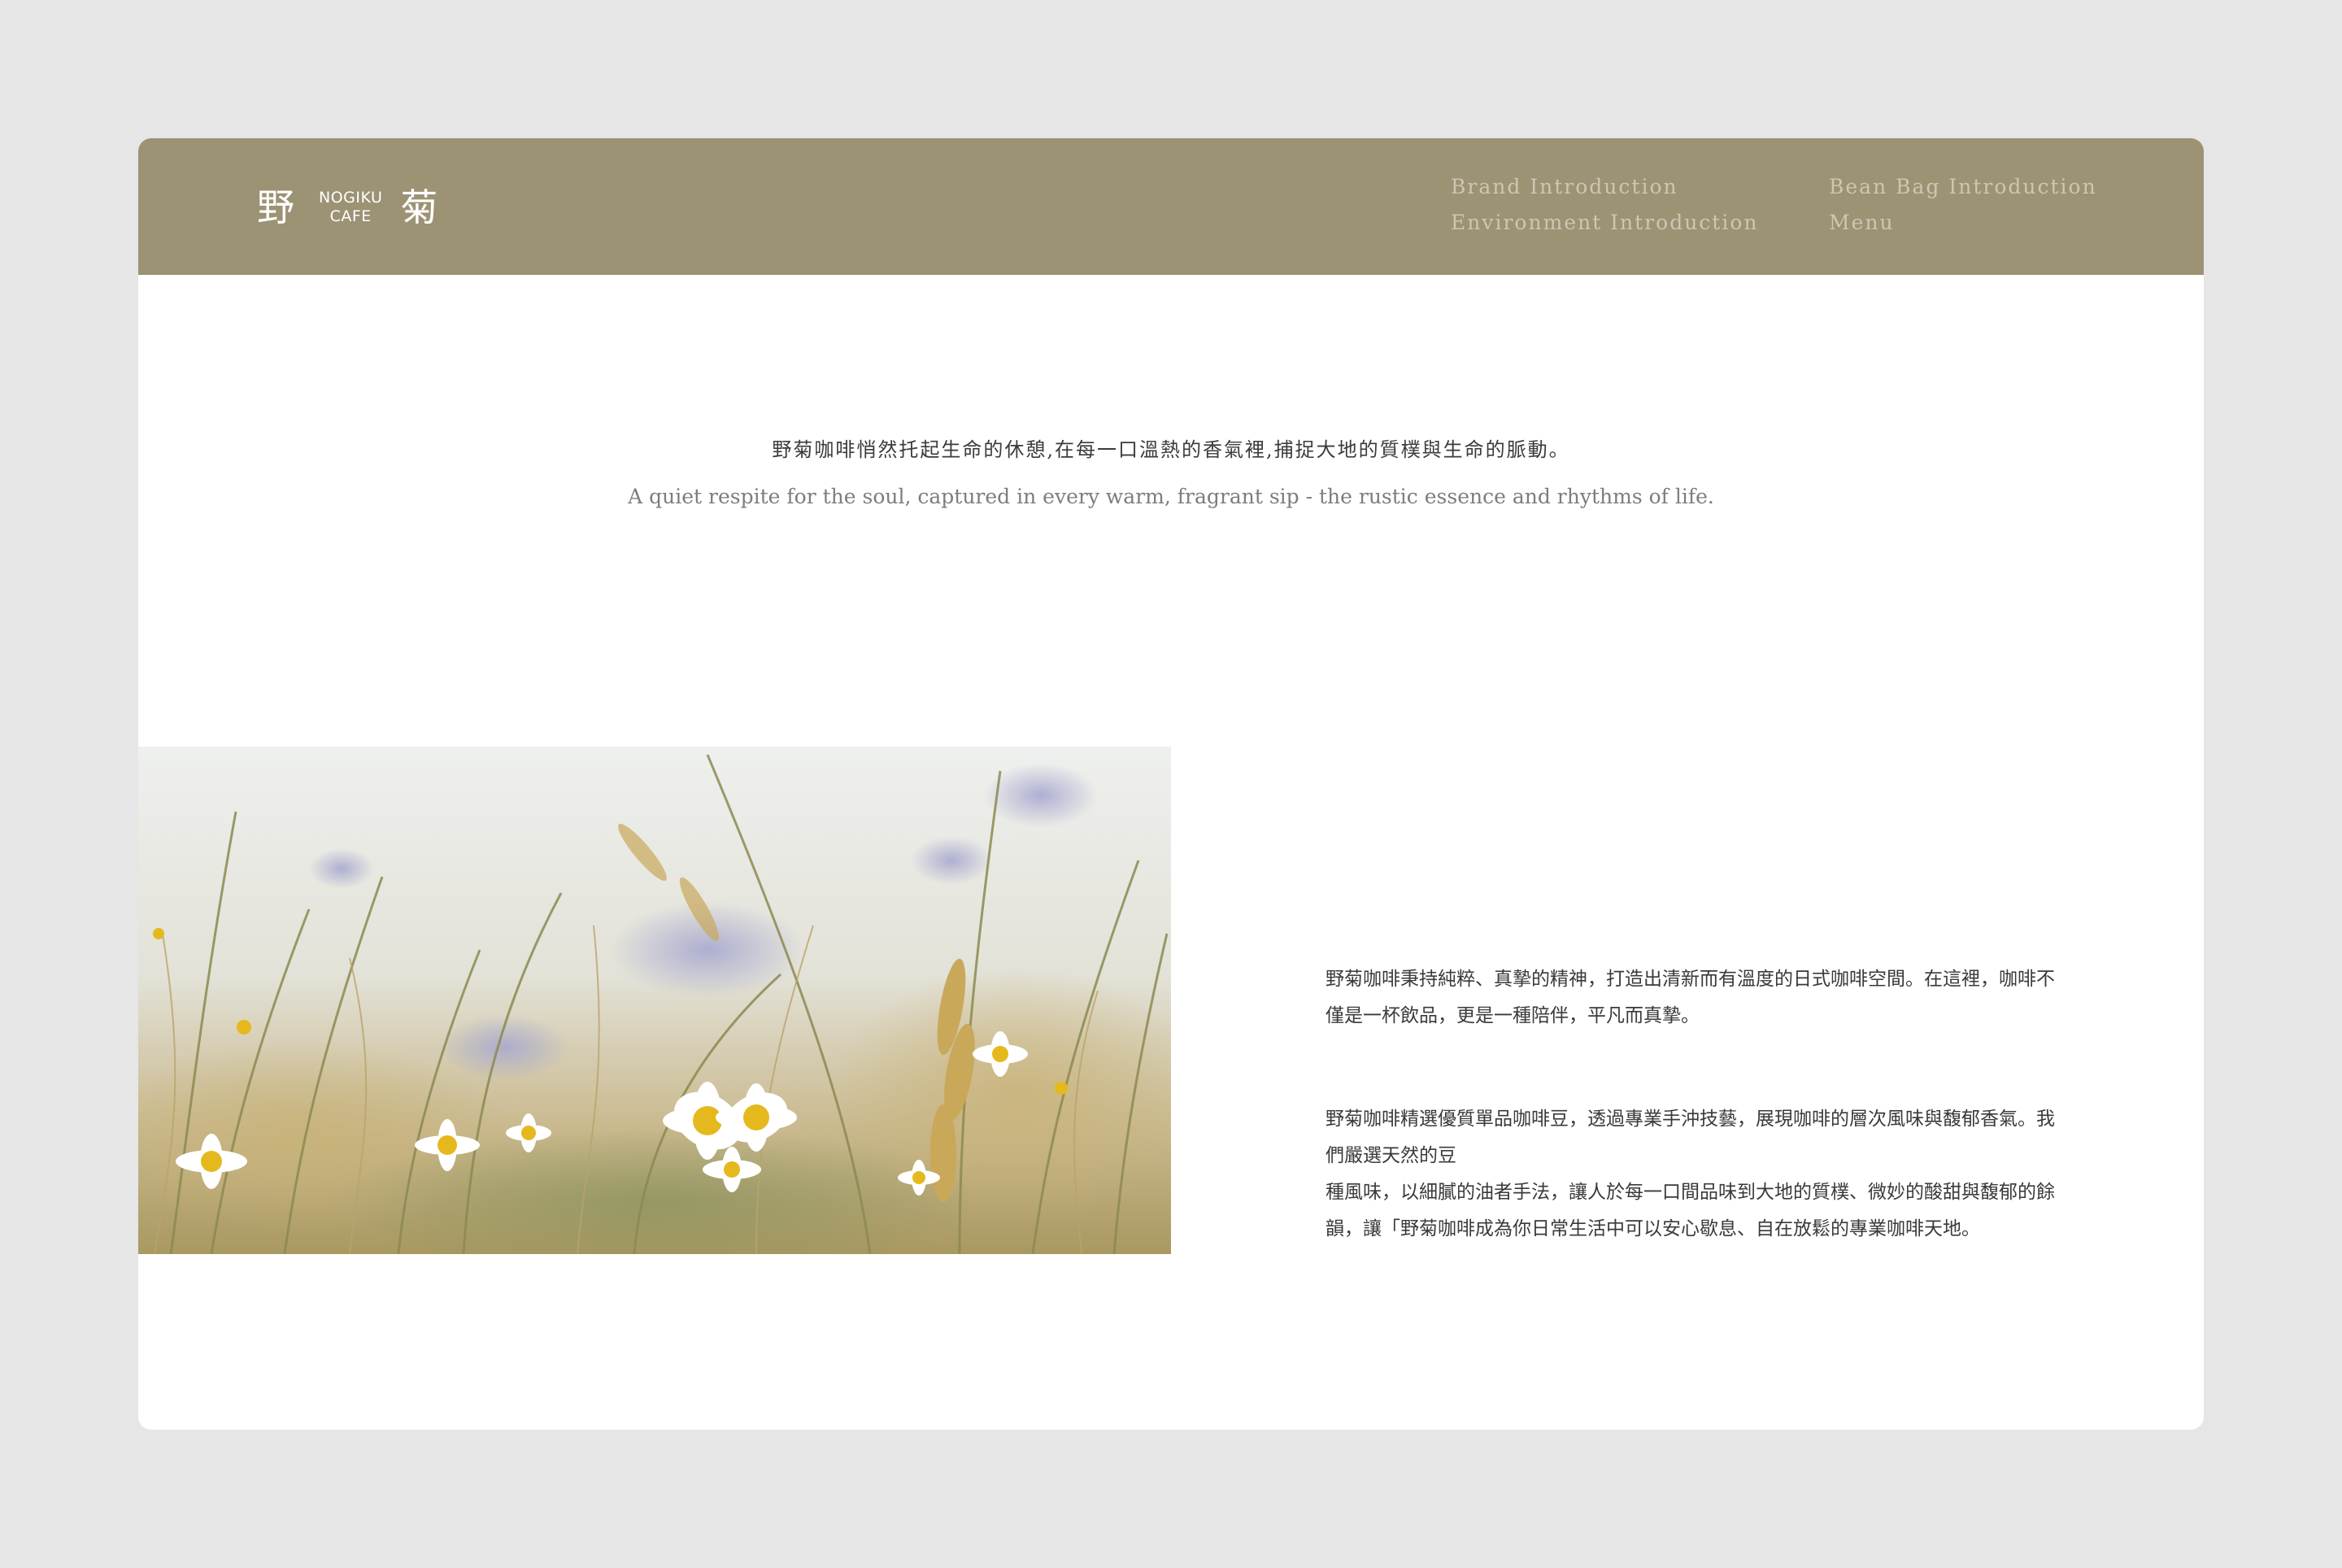 Image resolution: width=2342 pixels, height=1568 pixels. Describe the element at coordinates (419, 207) in the screenshot. I see `logo-char-right: 菊` at that location.